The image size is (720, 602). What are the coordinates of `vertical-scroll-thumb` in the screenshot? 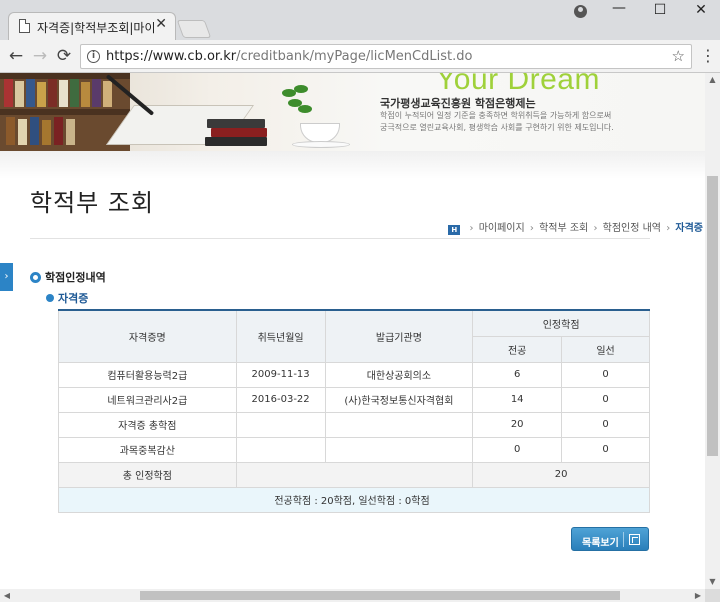 It's located at (712, 316).